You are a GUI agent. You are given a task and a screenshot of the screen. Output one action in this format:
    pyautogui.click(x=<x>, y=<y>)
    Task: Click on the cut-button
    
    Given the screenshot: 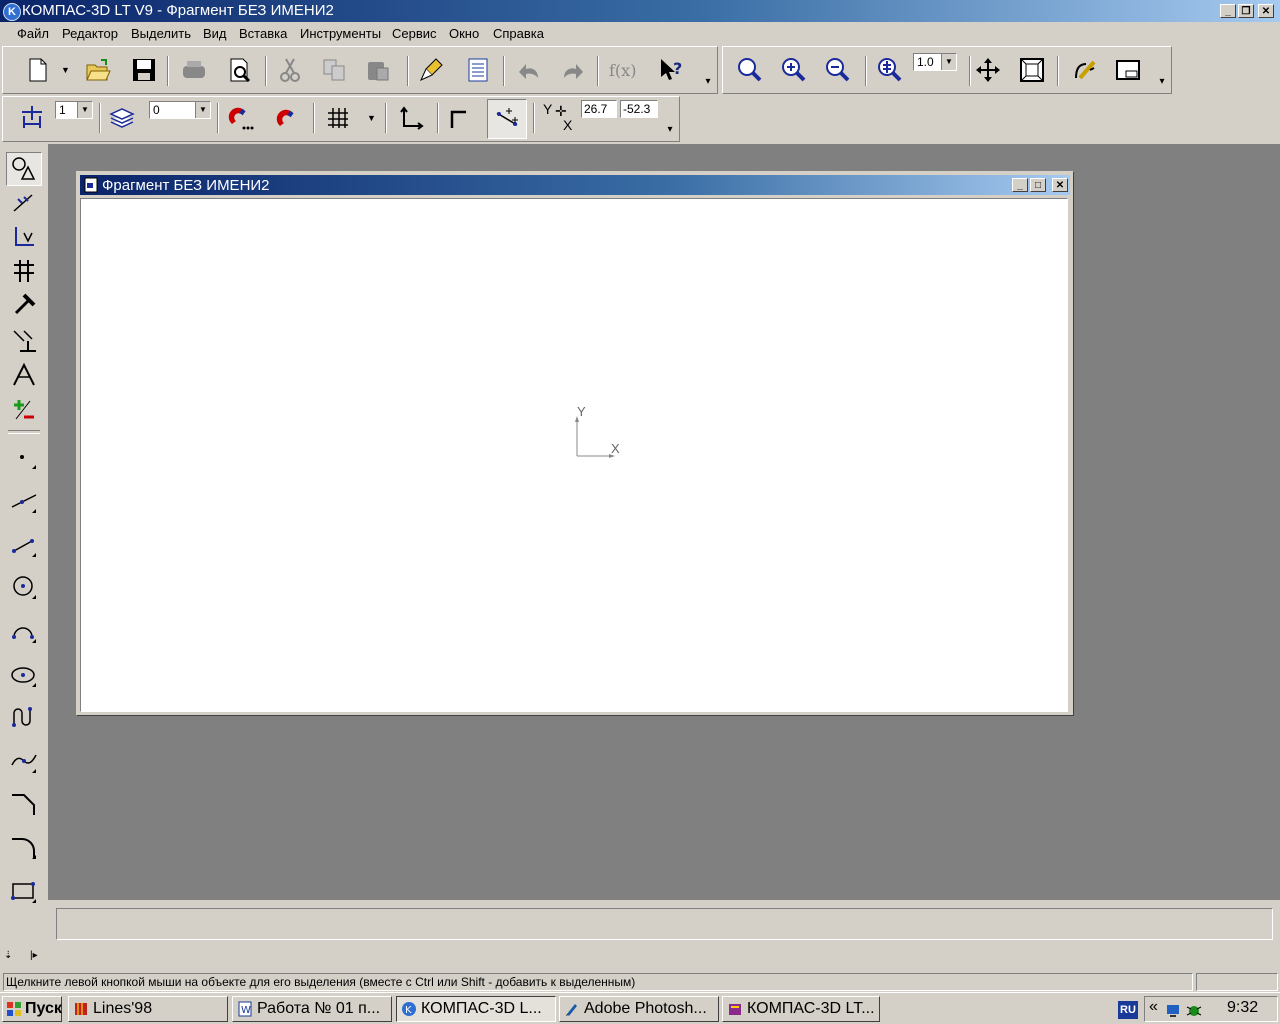 What is the action you would take?
    pyautogui.click(x=290, y=70)
    